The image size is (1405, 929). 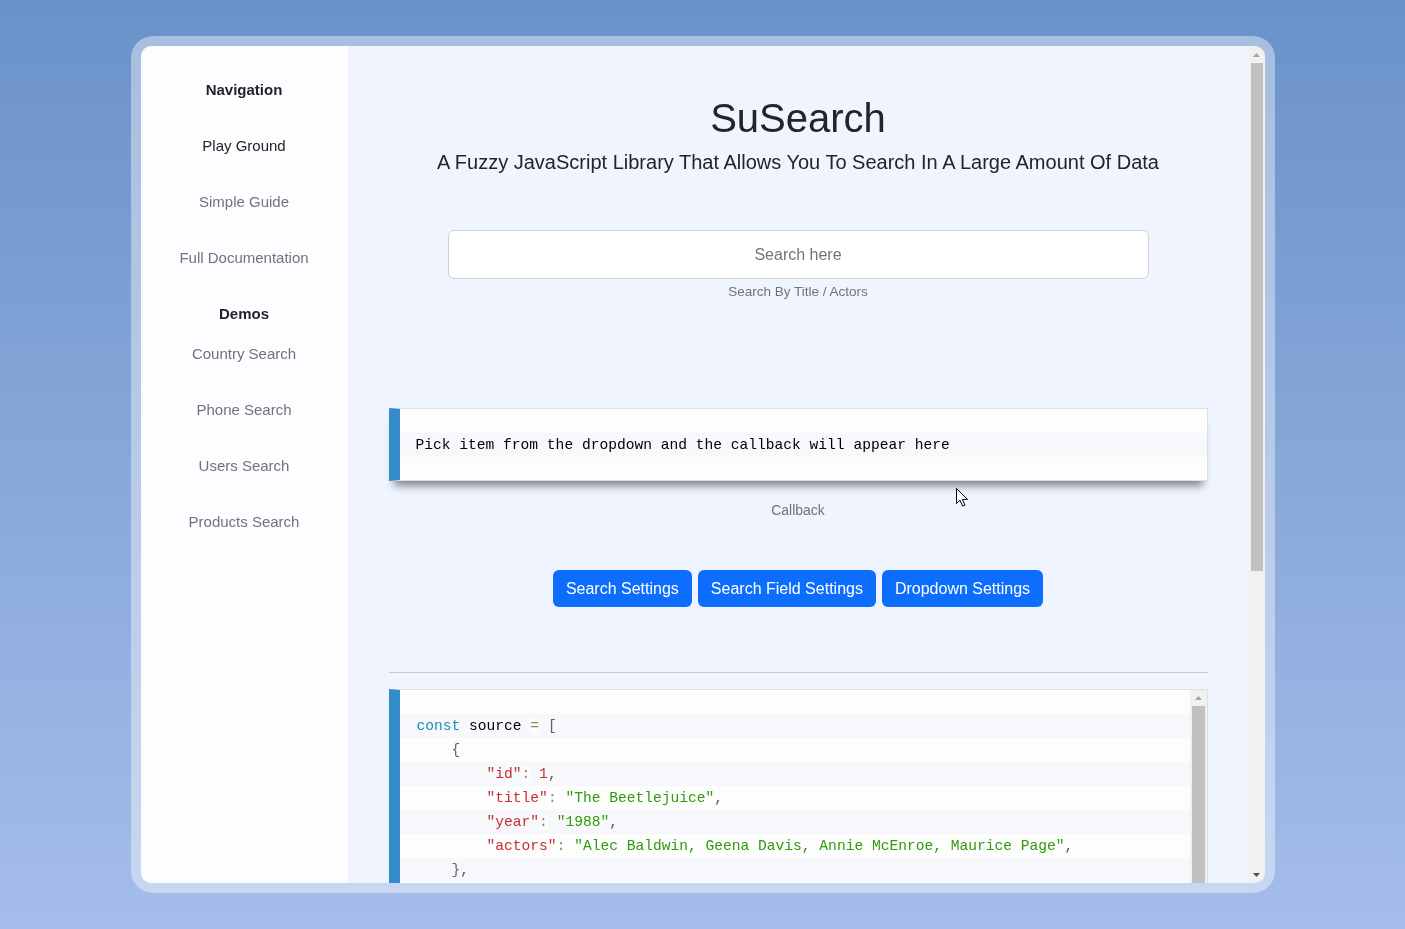 I want to click on nav-link: Play Ground, so click(x=244, y=146).